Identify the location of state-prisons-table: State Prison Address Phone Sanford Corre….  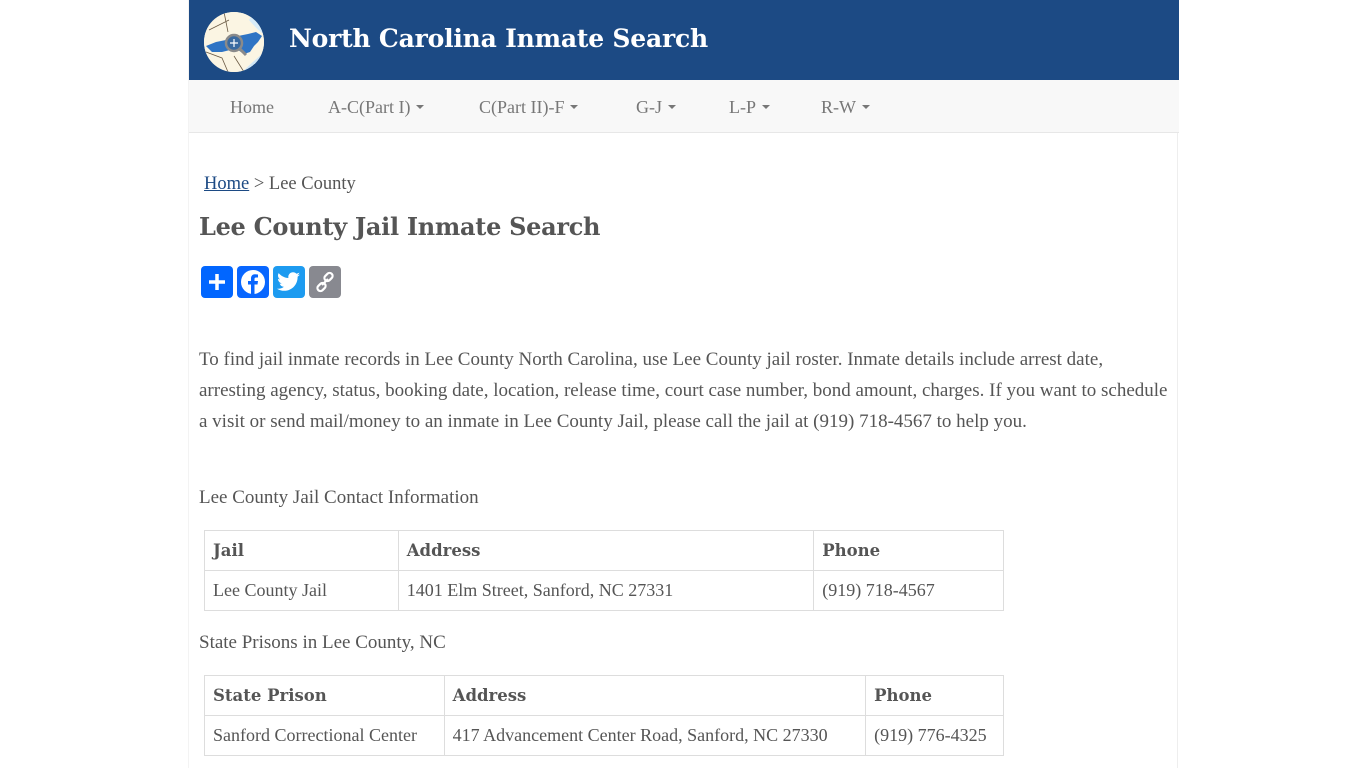
(604, 715).